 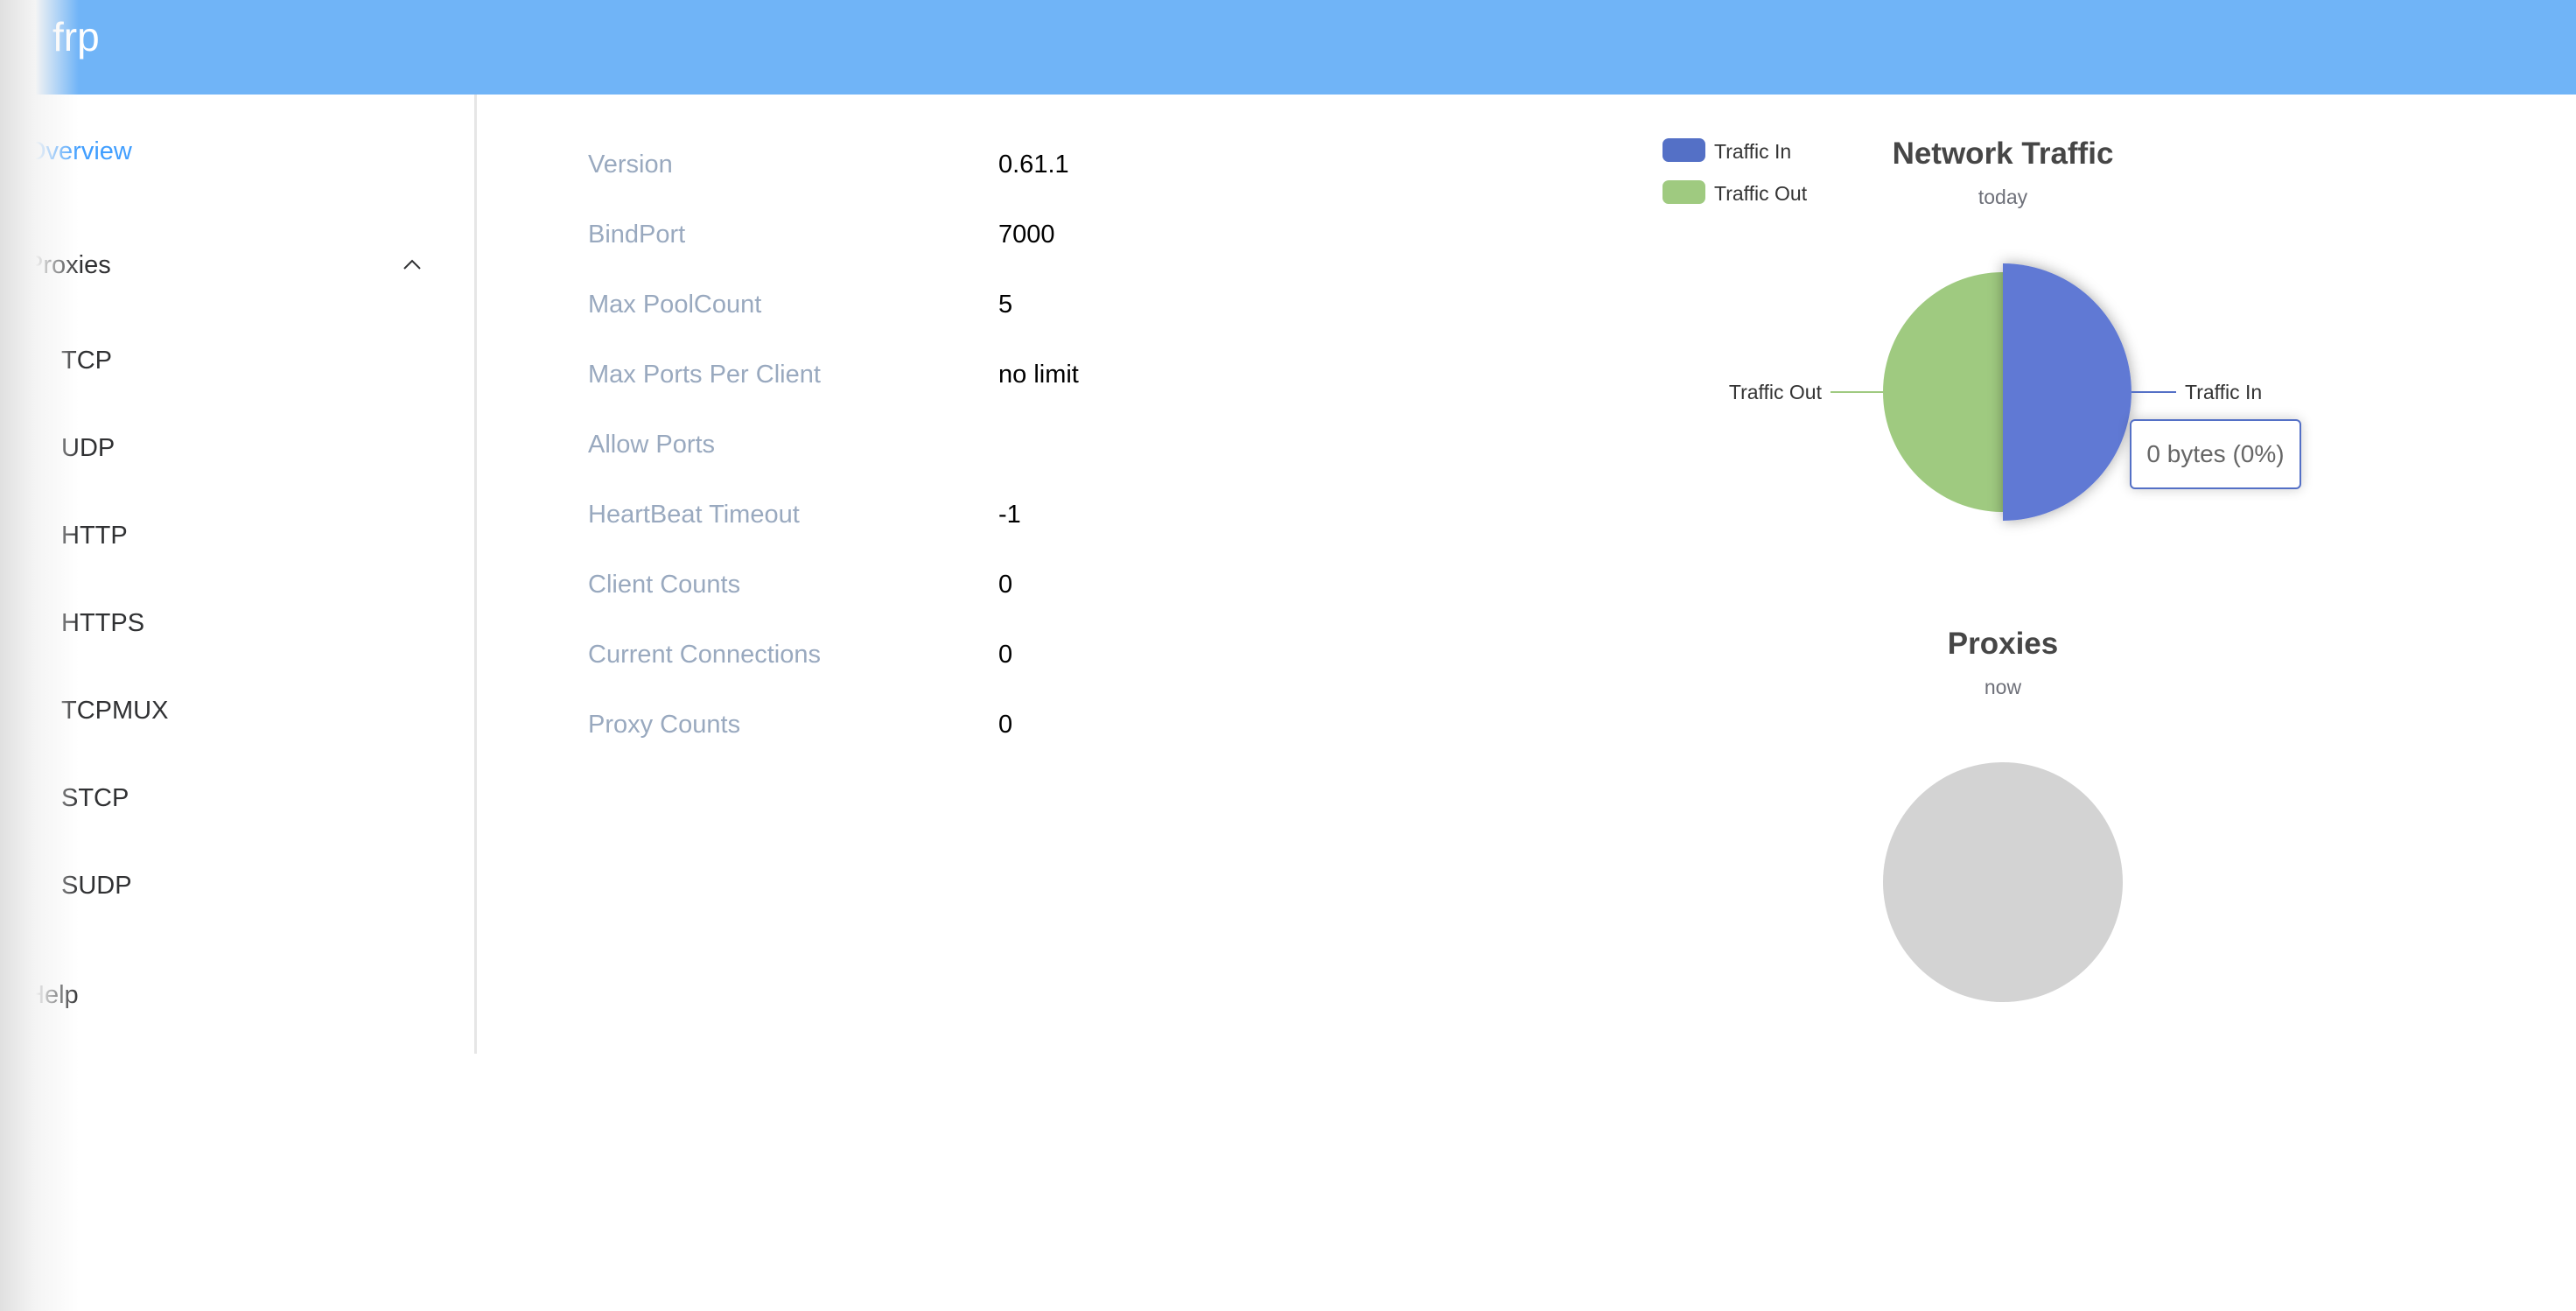 What do you see at coordinates (1943, 392) in the screenshot?
I see `pie-slice-traffic-out` at bounding box center [1943, 392].